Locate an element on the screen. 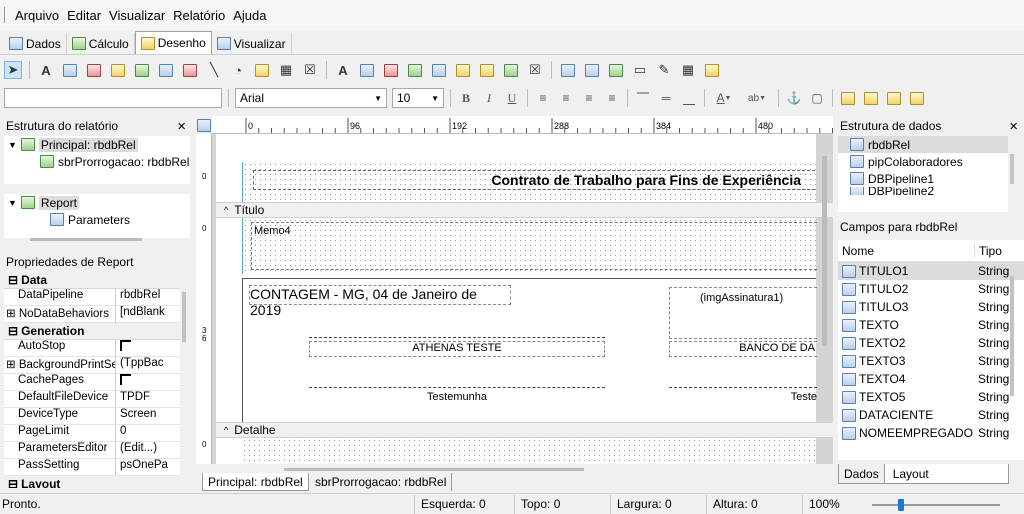  field-row: TEXTO String is located at coordinates (931, 325).